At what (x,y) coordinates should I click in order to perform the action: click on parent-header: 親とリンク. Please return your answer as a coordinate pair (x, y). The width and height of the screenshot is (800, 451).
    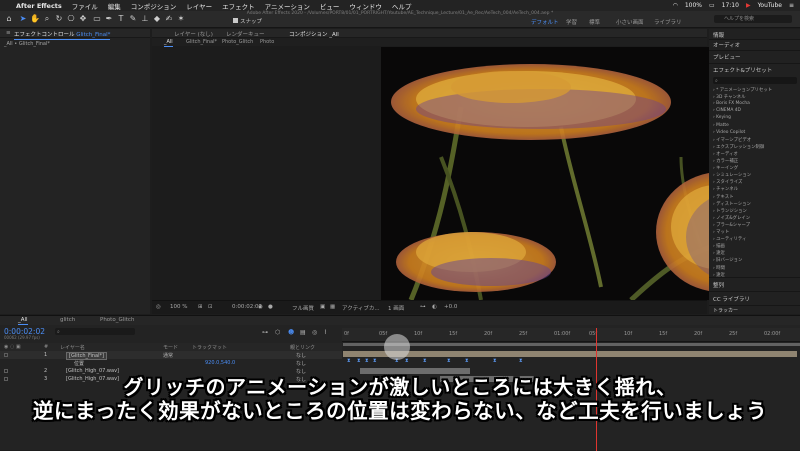
    Looking at the image, I should click on (302, 347).